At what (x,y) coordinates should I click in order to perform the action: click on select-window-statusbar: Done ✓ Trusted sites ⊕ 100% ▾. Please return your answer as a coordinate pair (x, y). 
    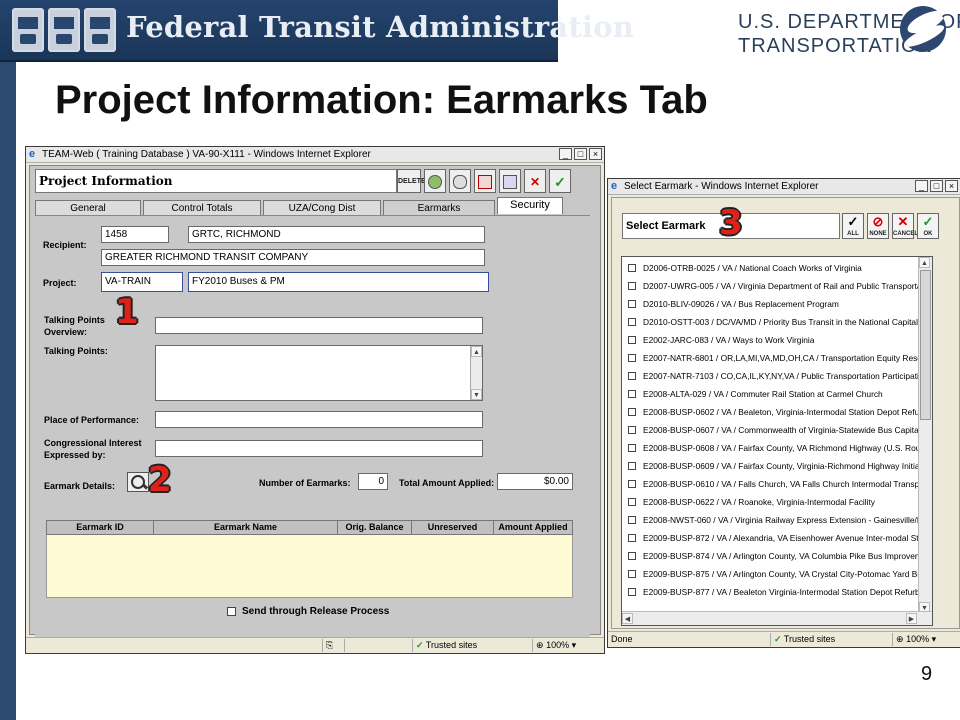
    Looking at the image, I should click on (784, 639).